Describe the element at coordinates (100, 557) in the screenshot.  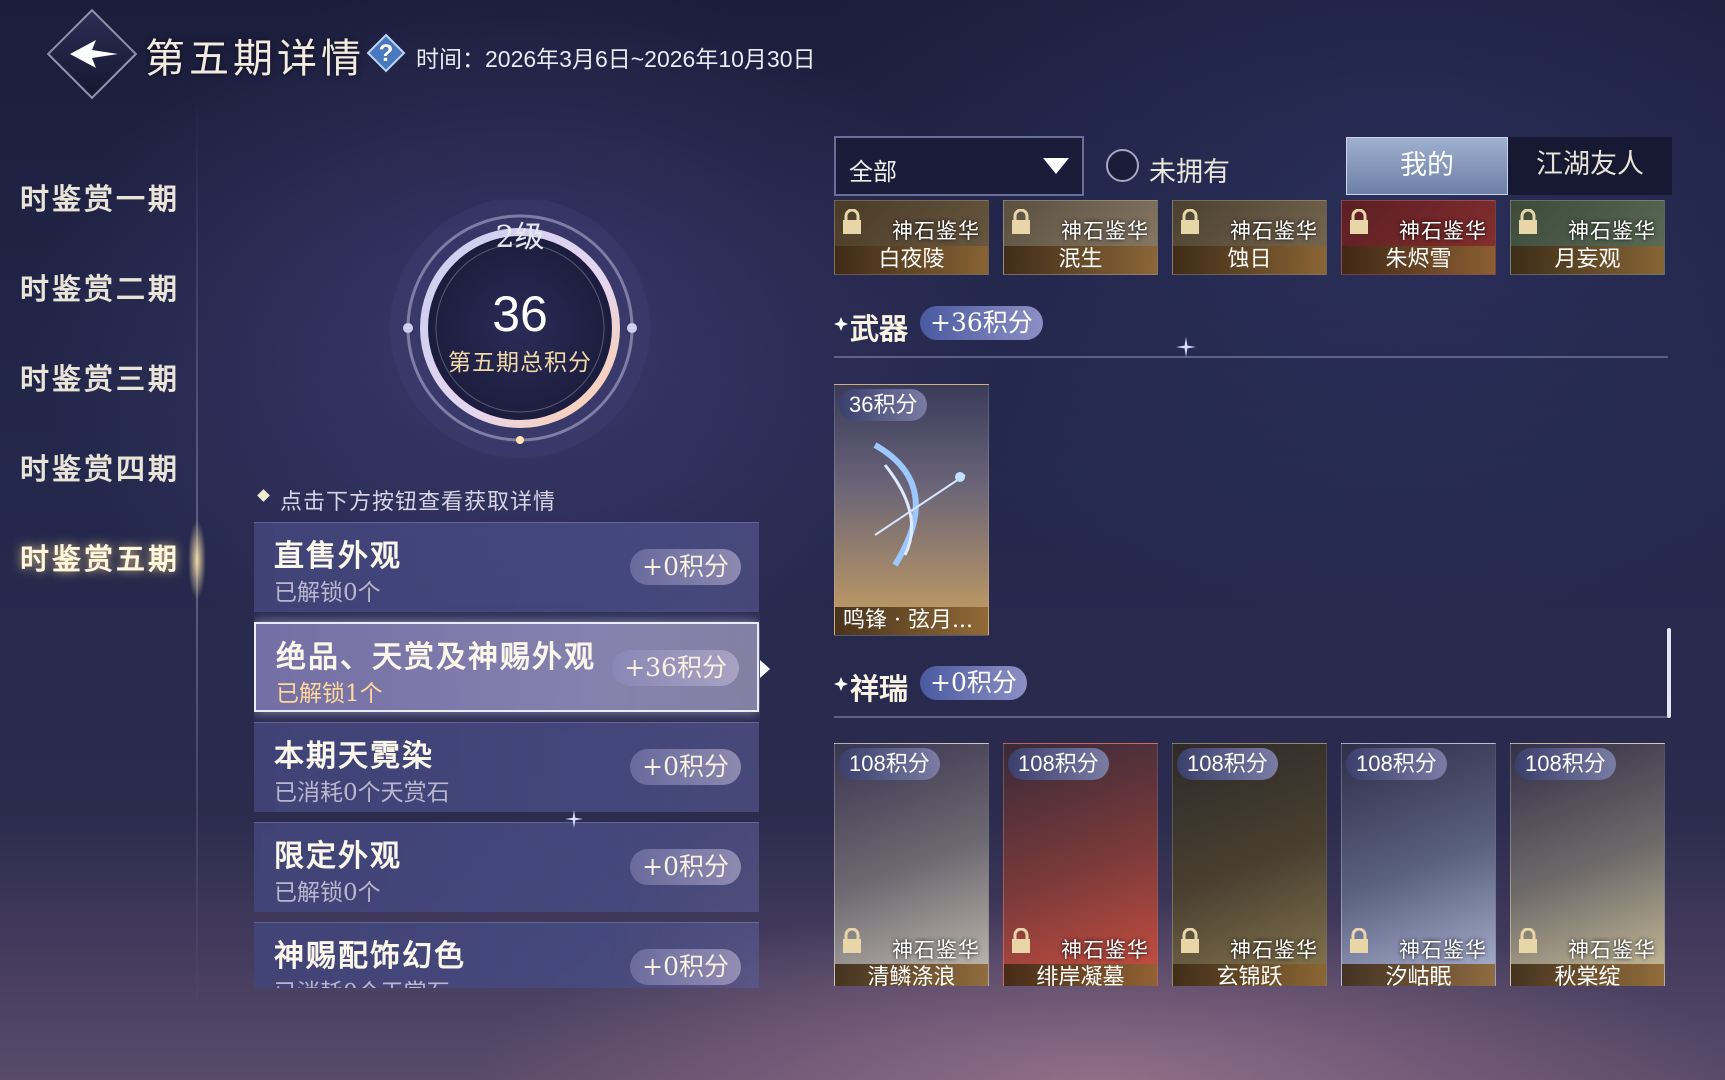
I see `nav-item-period-5: 时鉴赏五期` at that location.